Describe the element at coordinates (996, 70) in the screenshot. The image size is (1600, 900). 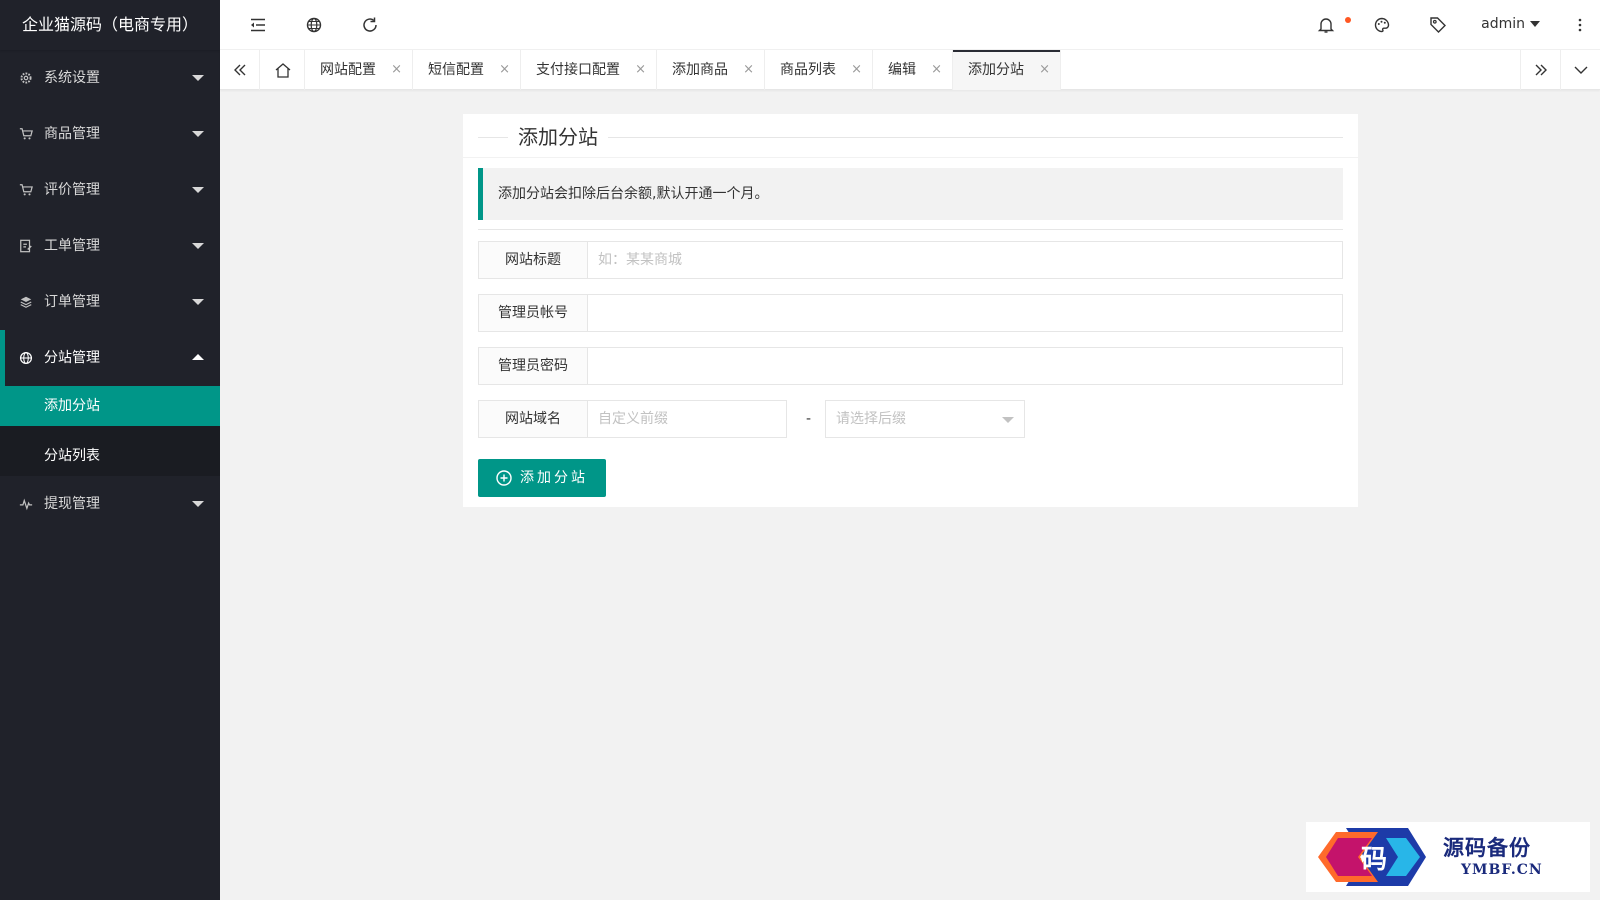
I see `tab-label: 添加分站` at that location.